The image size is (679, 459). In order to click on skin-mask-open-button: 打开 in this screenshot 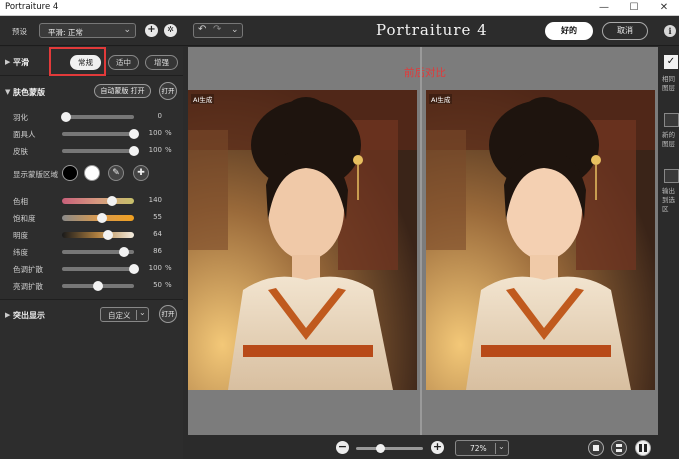, I will do `click(168, 91)`.